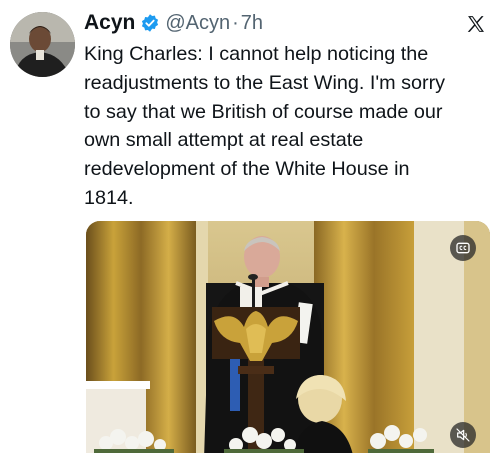 This screenshot has width=500, height=460. What do you see at coordinates (150, 23) in the screenshot?
I see `verified-badge-icon` at bounding box center [150, 23].